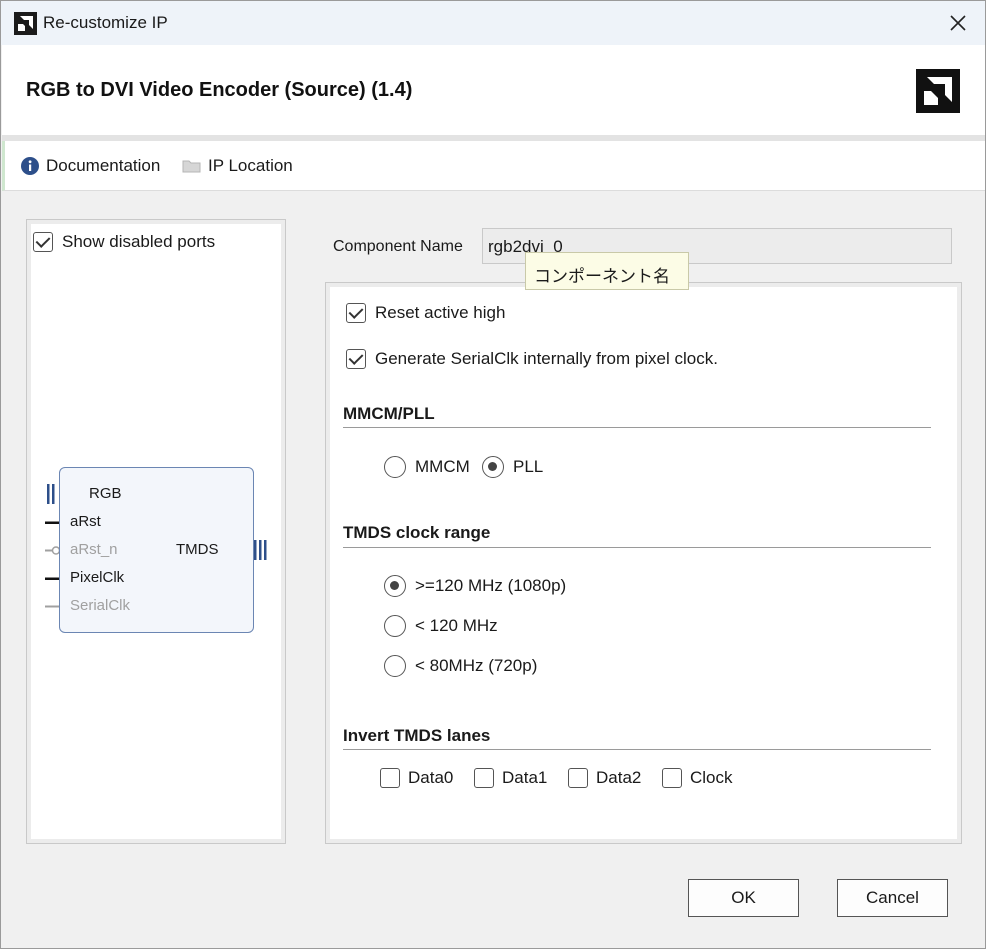 The width and height of the screenshot is (986, 949). What do you see at coordinates (395, 586) in the screenshot?
I see `radio-tmds-1080p-button` at bounding box center [395, 586].